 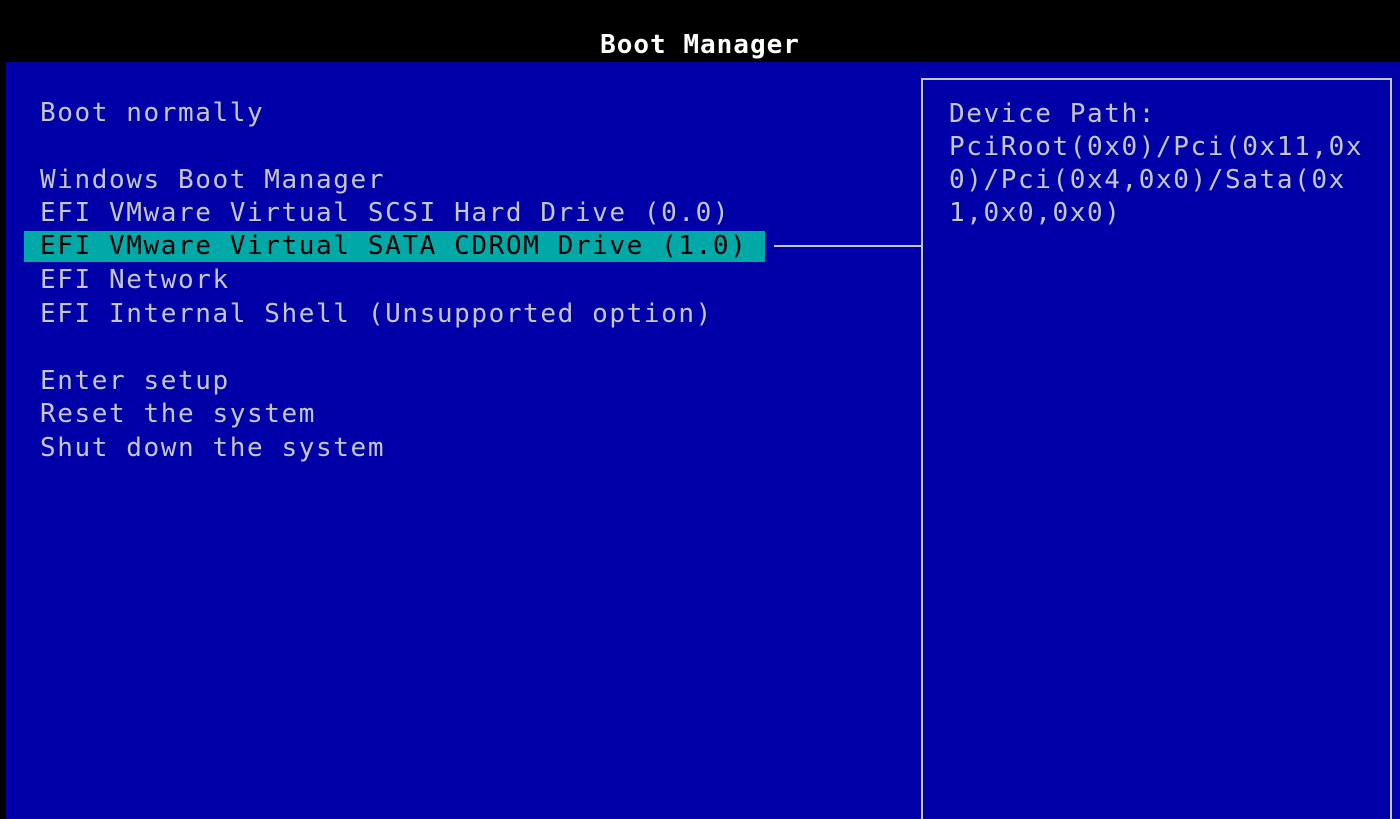 I want to click on menu-item-reset-system: Reset the system, so click(x=179, y=414).